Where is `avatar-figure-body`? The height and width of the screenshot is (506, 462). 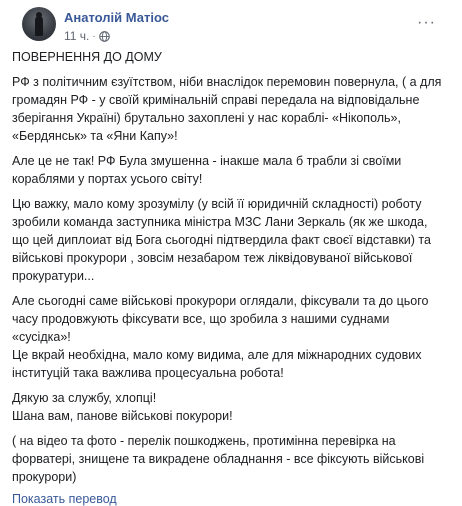 avatar-figure-body is located at coordinates (39, 26).